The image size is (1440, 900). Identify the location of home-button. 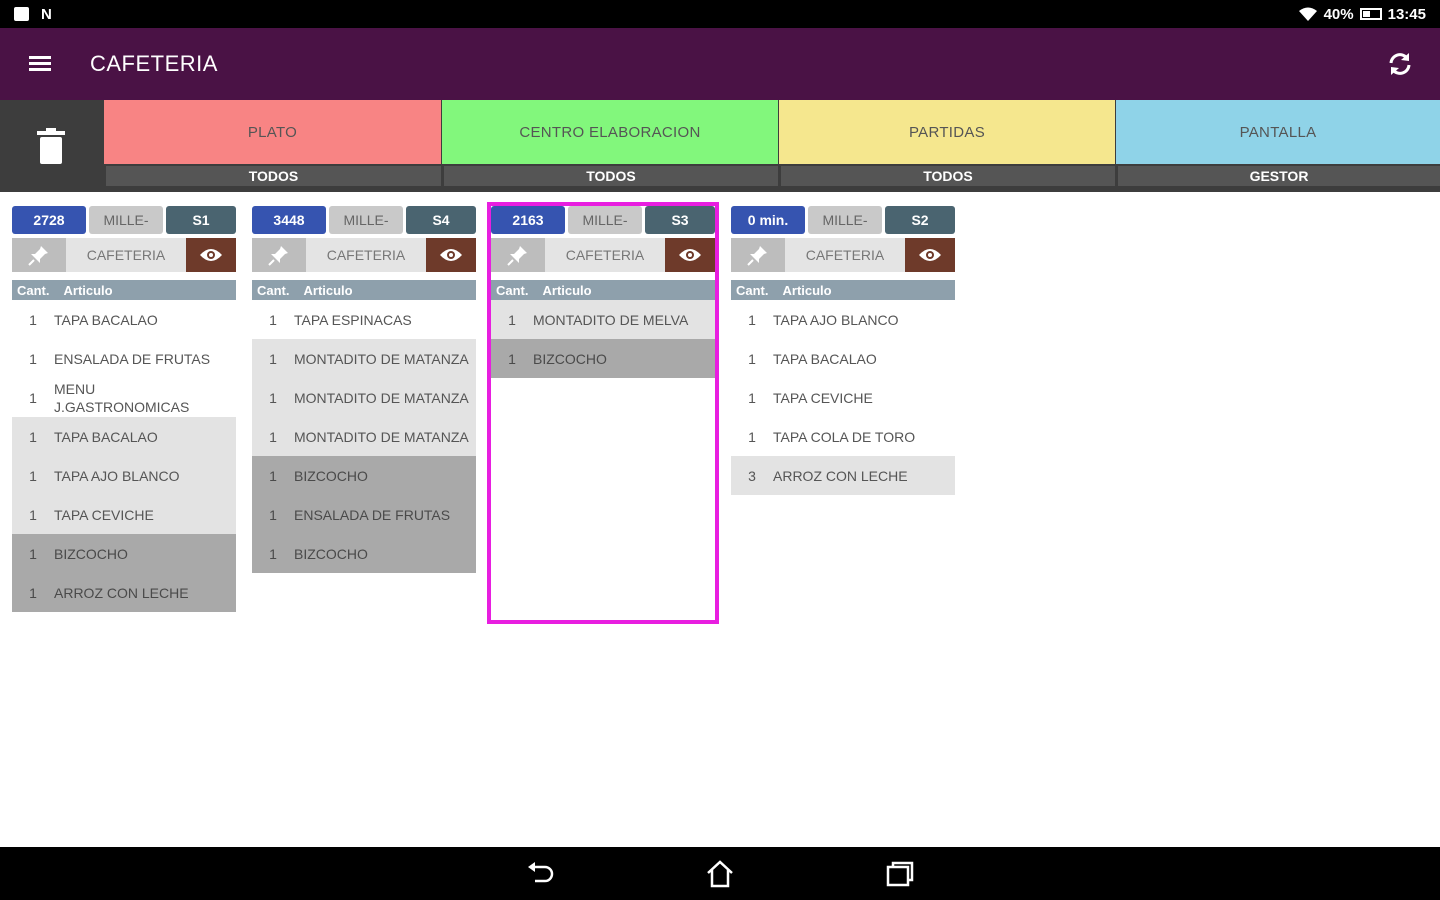
(720, 874).